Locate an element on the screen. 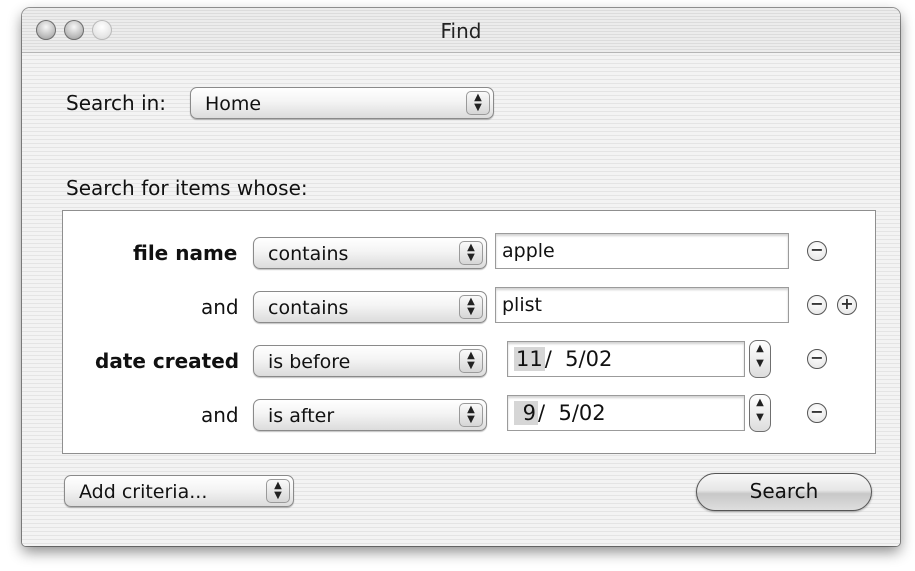 The height and width of the screenshot is (571, 915). criteria-heading: Search for items whose: is located at coordinates (187, 188).